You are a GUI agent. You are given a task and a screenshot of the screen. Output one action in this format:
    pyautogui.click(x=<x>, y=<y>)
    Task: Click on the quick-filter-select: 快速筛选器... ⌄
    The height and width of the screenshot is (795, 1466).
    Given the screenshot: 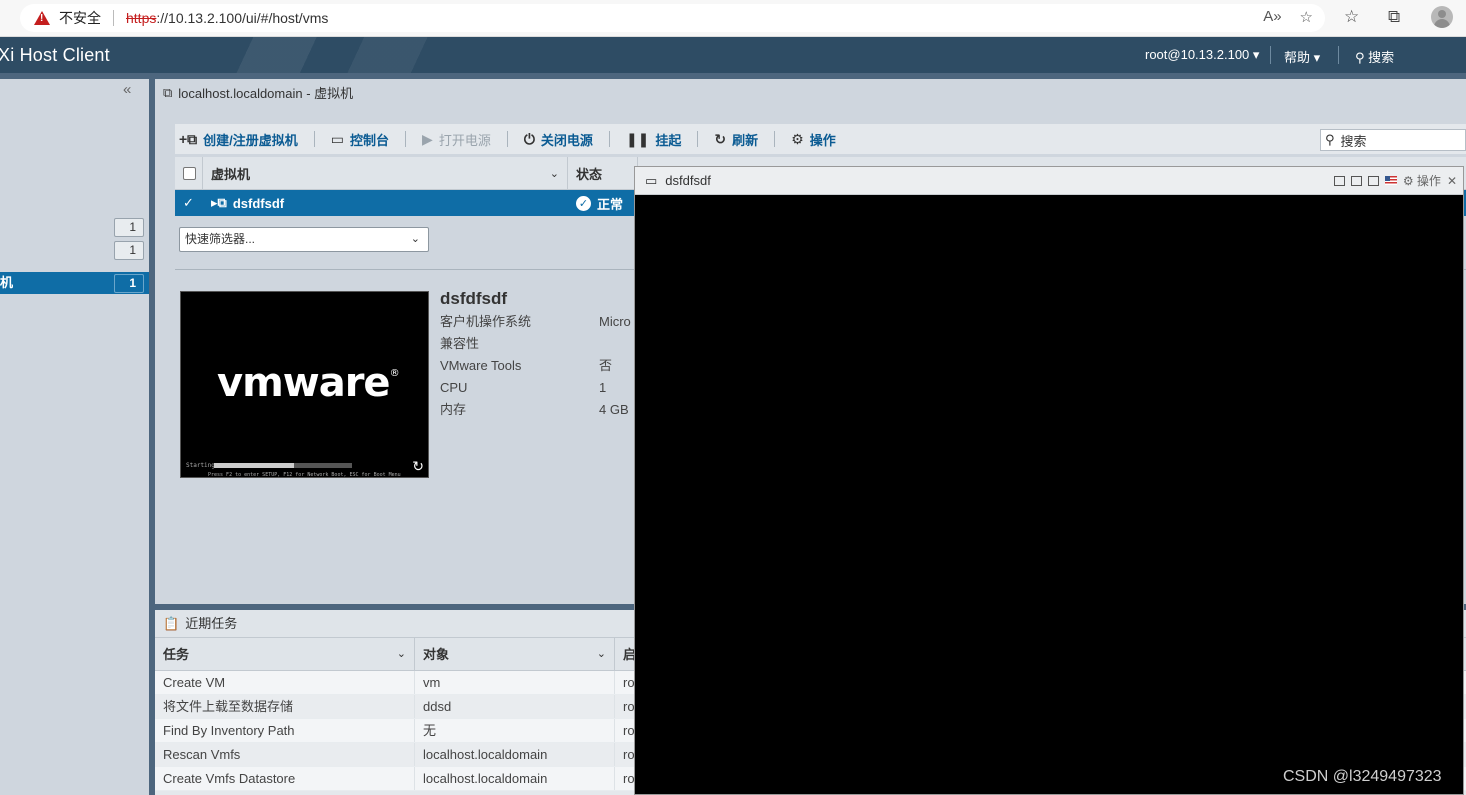 What is the action you would take?
    pyautogui.click(x=304, y=239)
    